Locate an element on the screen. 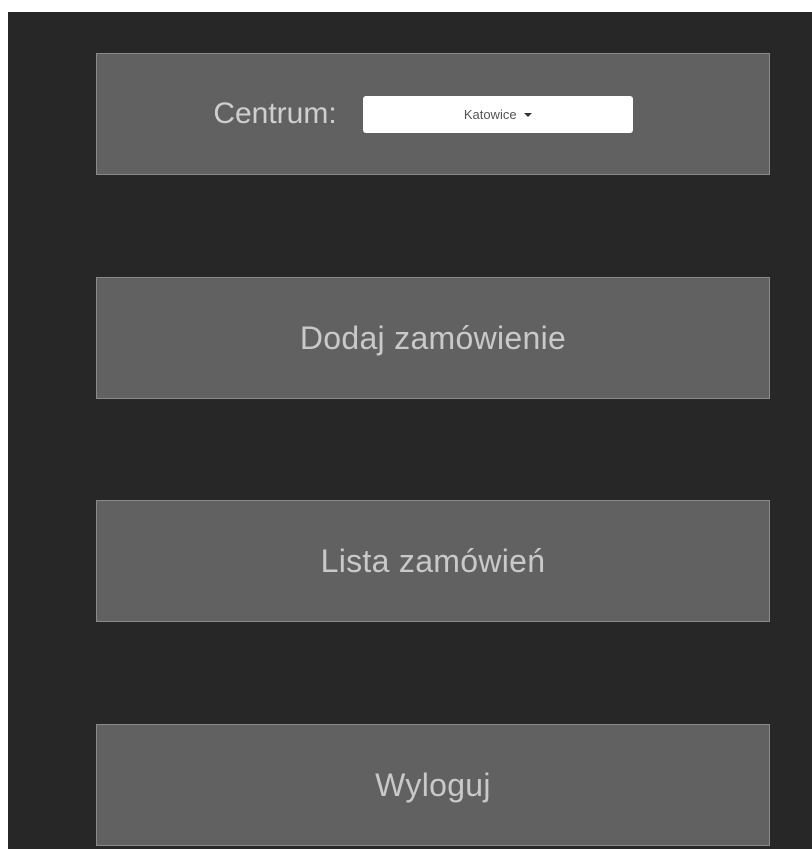 The height and width of the screenshot is (849, 812). logout-button: Wyloguj is located at coordinates (433, 785).